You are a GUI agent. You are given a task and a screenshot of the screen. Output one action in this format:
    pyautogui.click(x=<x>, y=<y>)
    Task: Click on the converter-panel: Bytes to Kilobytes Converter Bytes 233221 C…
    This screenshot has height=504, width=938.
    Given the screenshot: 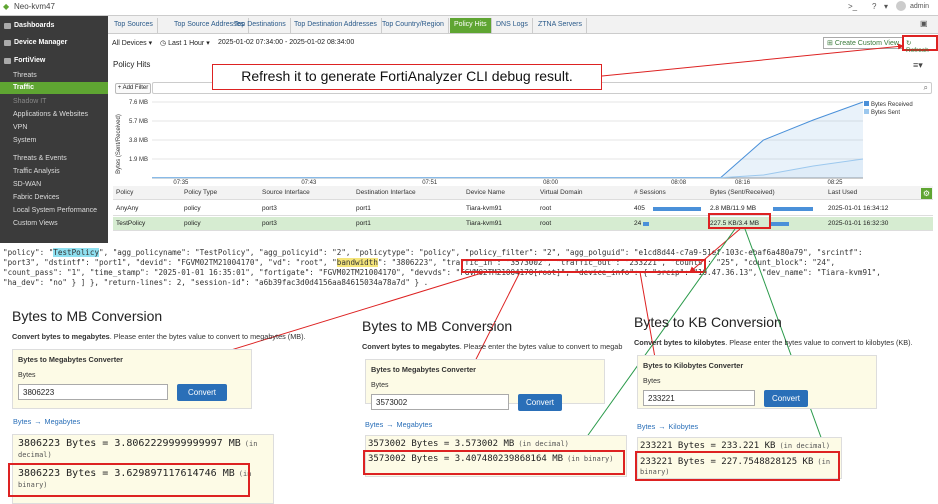 What is the action you would take?
    pyautogui.click(x=757, y=382)
    